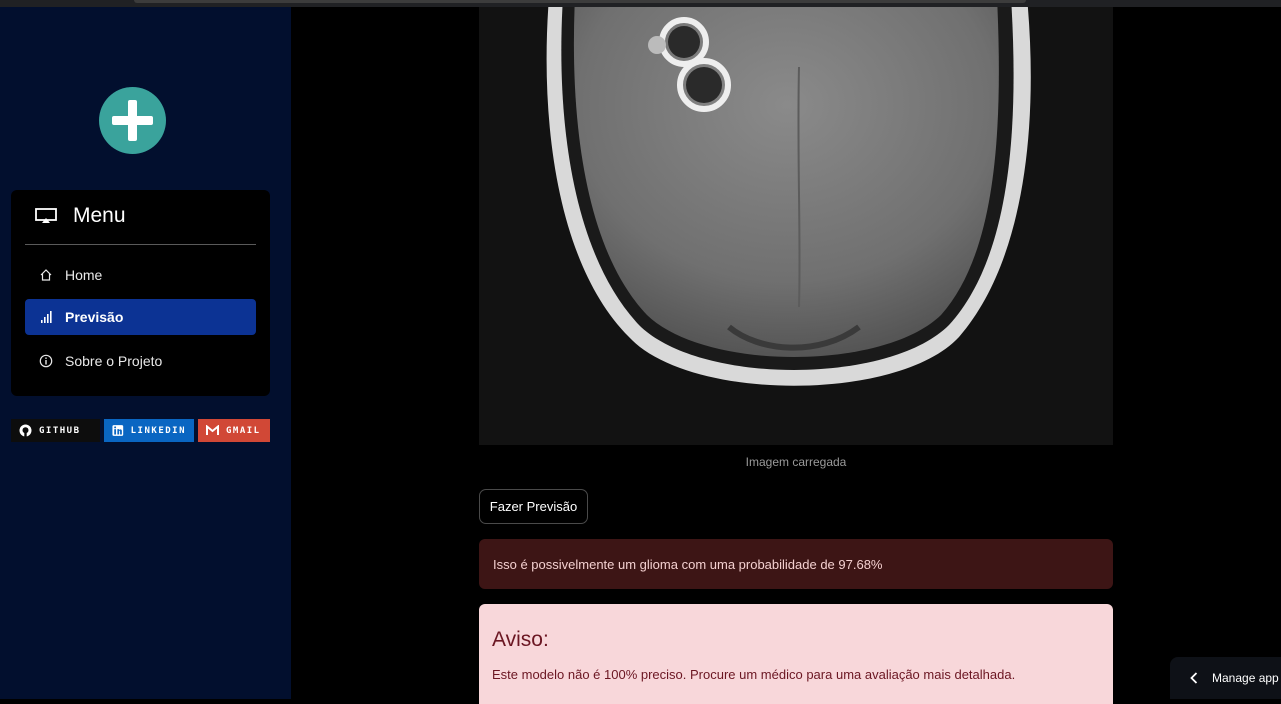  I want to click on info-icon, so click(46, 361).